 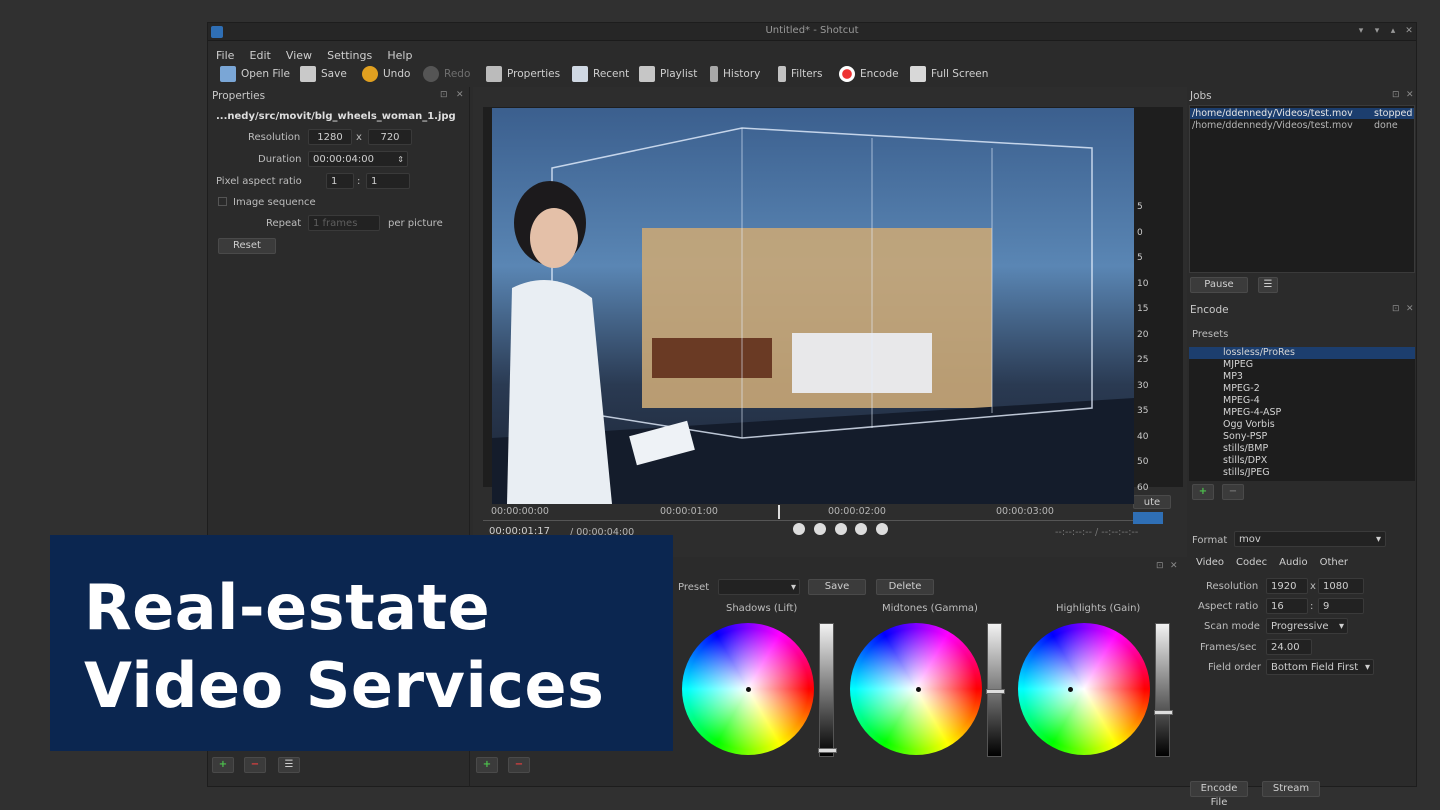 What do you see at coordinates (1302, 353) in the screenshot?
I see `preset-item: lossless/ProRes` at bounding box center [1302, 353].